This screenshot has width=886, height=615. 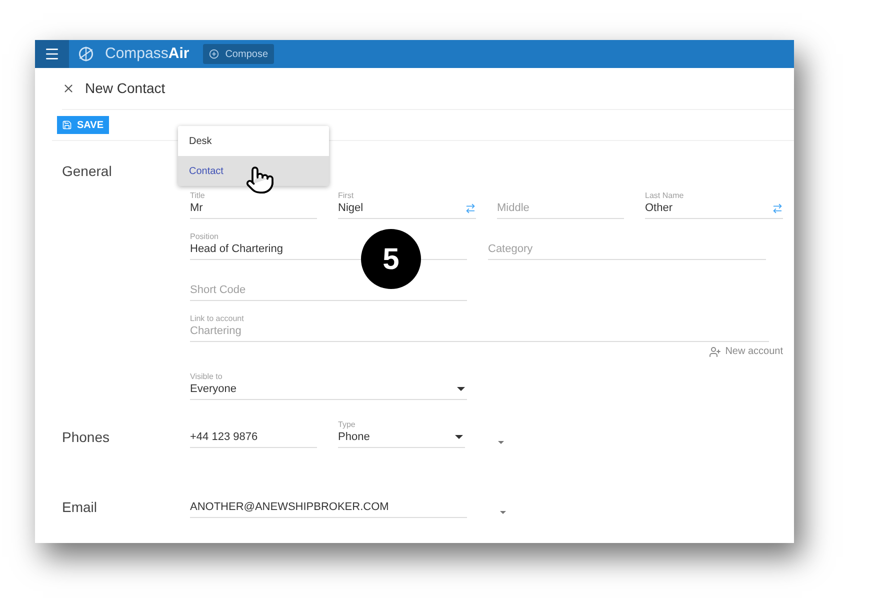 I want to click on field-value: Other, so click(x=659, y=208).